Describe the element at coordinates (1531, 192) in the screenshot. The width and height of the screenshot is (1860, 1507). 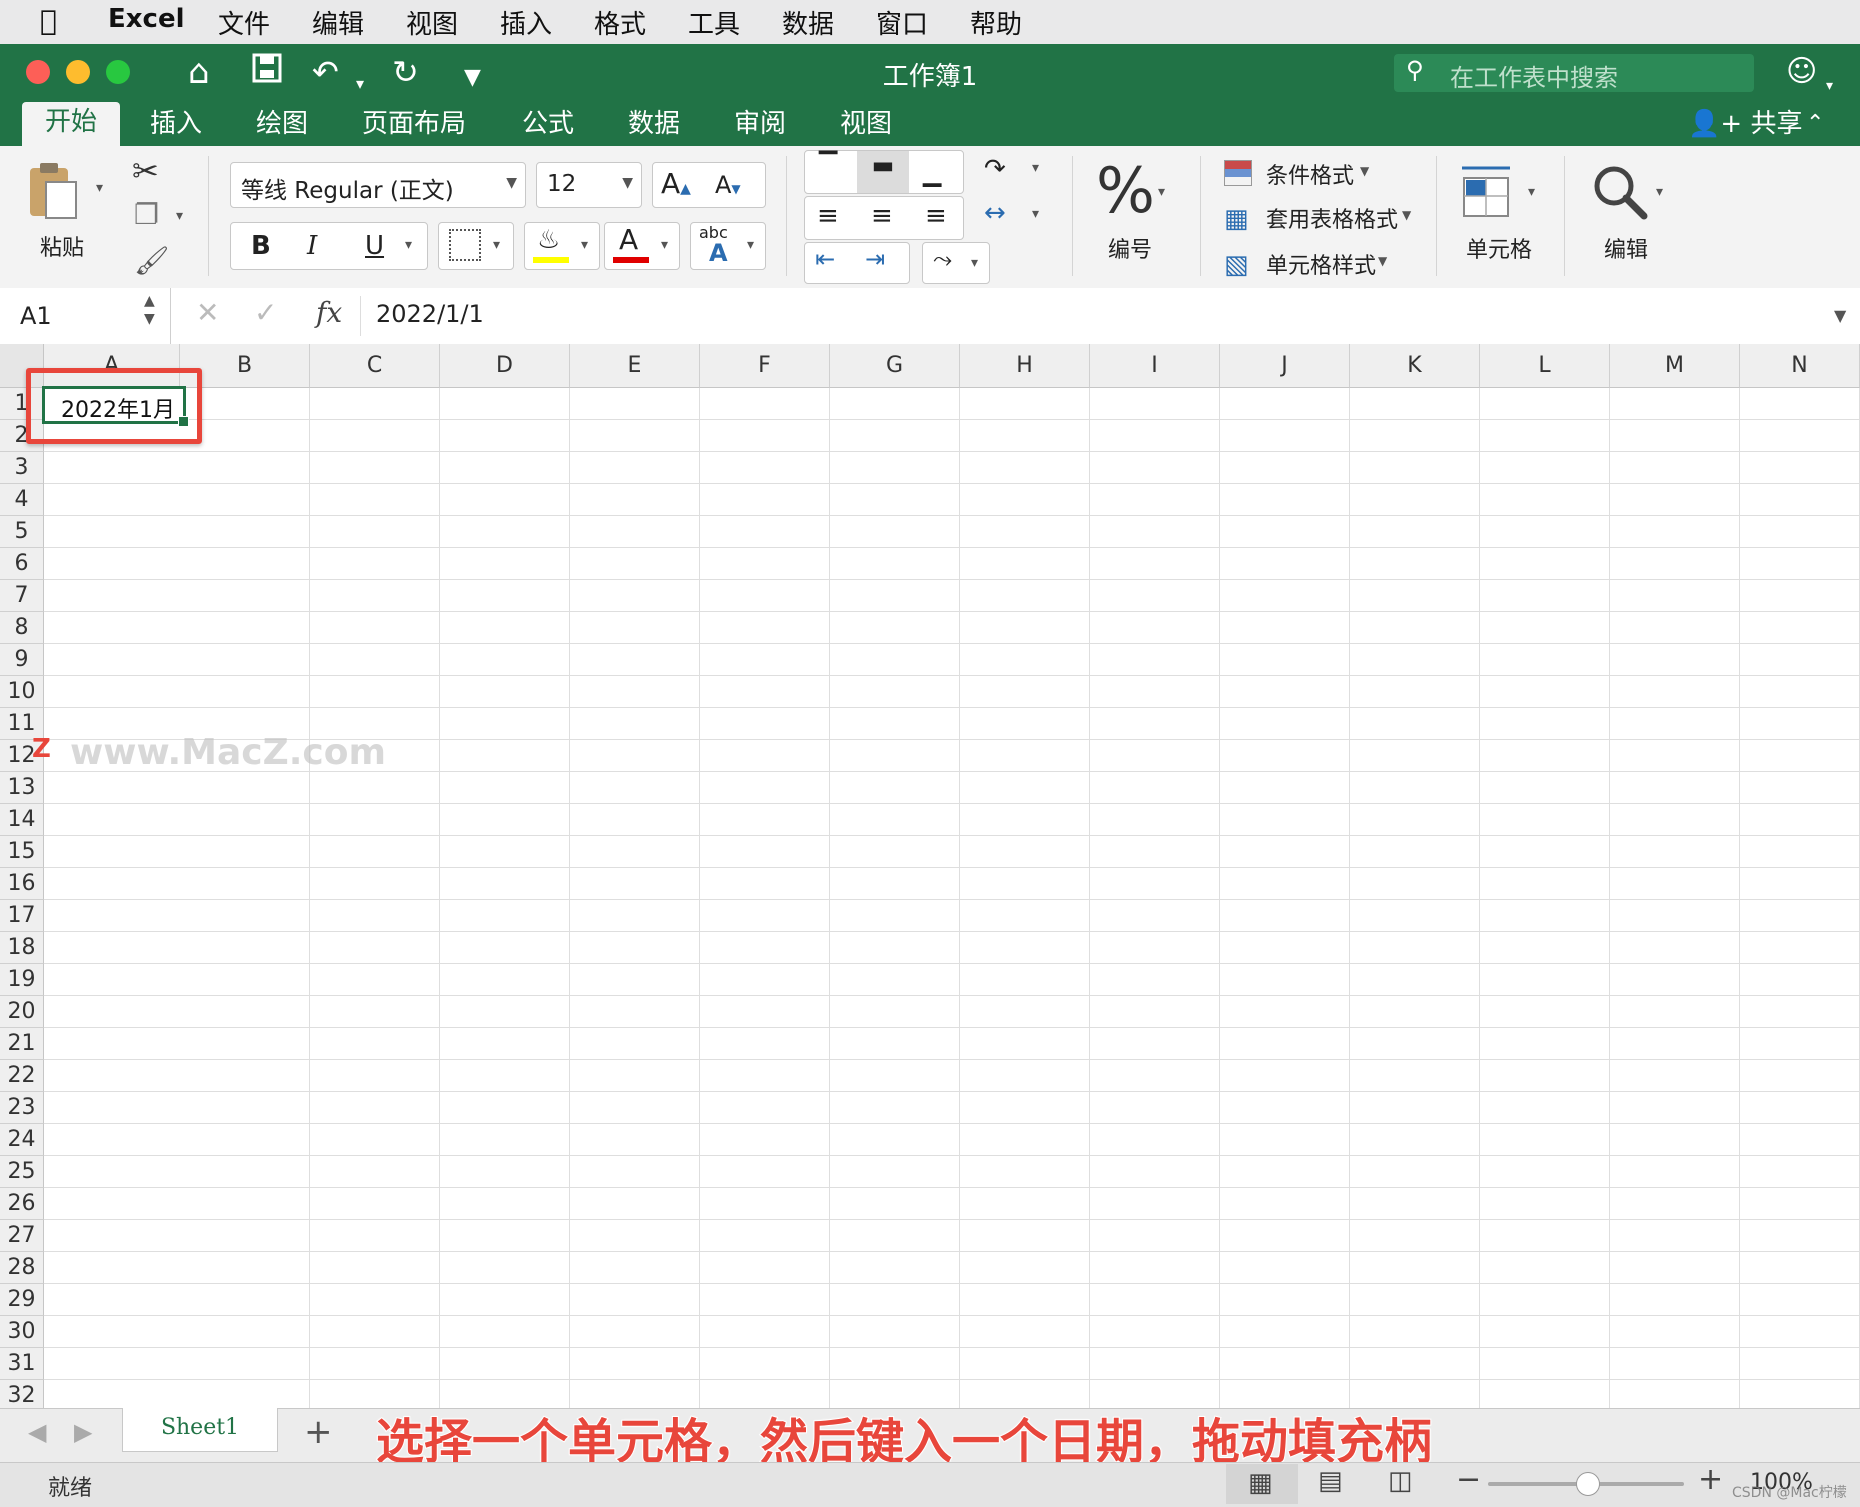
I see `cells-dropdown-icon: ▾` at that location.